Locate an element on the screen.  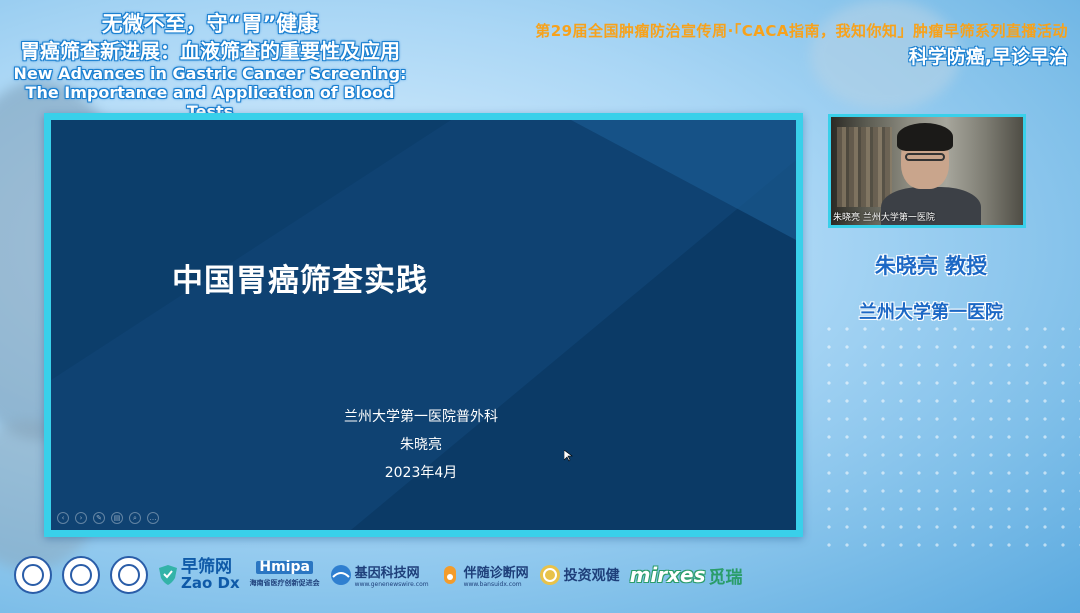
invest-logo: 投资观健 is located at coordinates (579, 575).